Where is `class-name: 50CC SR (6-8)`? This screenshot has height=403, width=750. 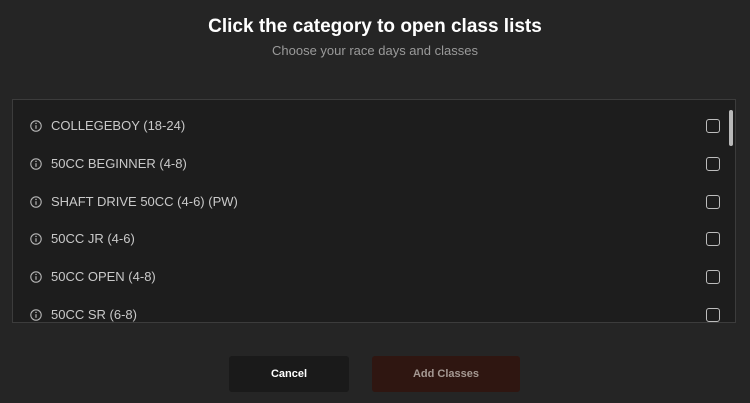 class-name: 50CC SR (6-8) is located at coordinates (94, 314).